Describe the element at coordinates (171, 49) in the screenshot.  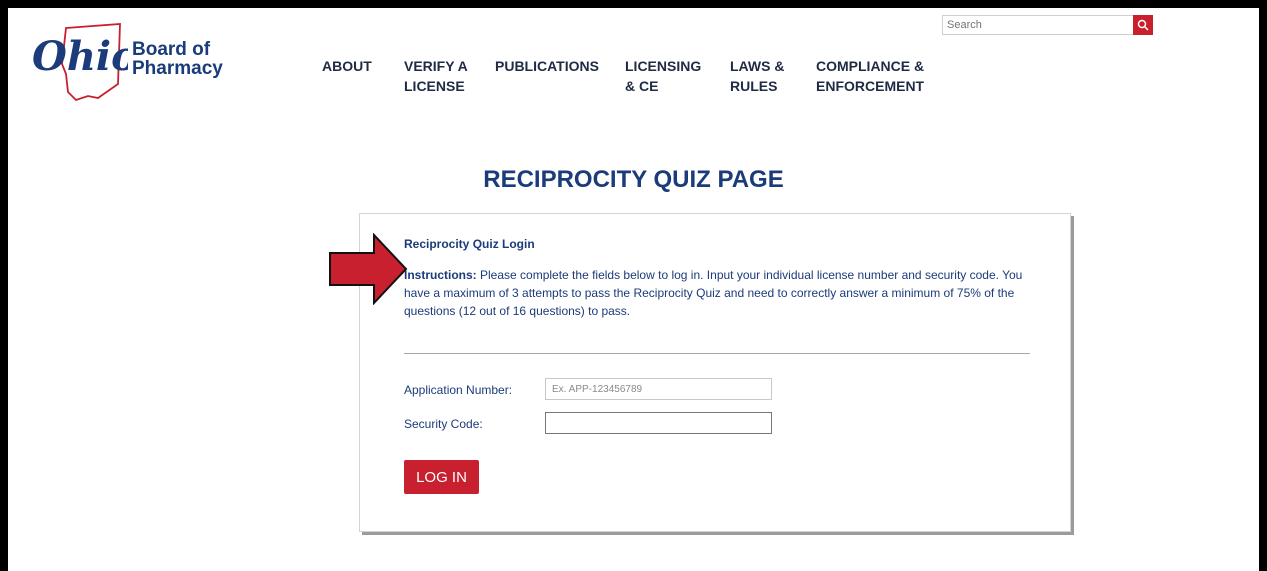
I see `logo-line-1: Board of` at that location.